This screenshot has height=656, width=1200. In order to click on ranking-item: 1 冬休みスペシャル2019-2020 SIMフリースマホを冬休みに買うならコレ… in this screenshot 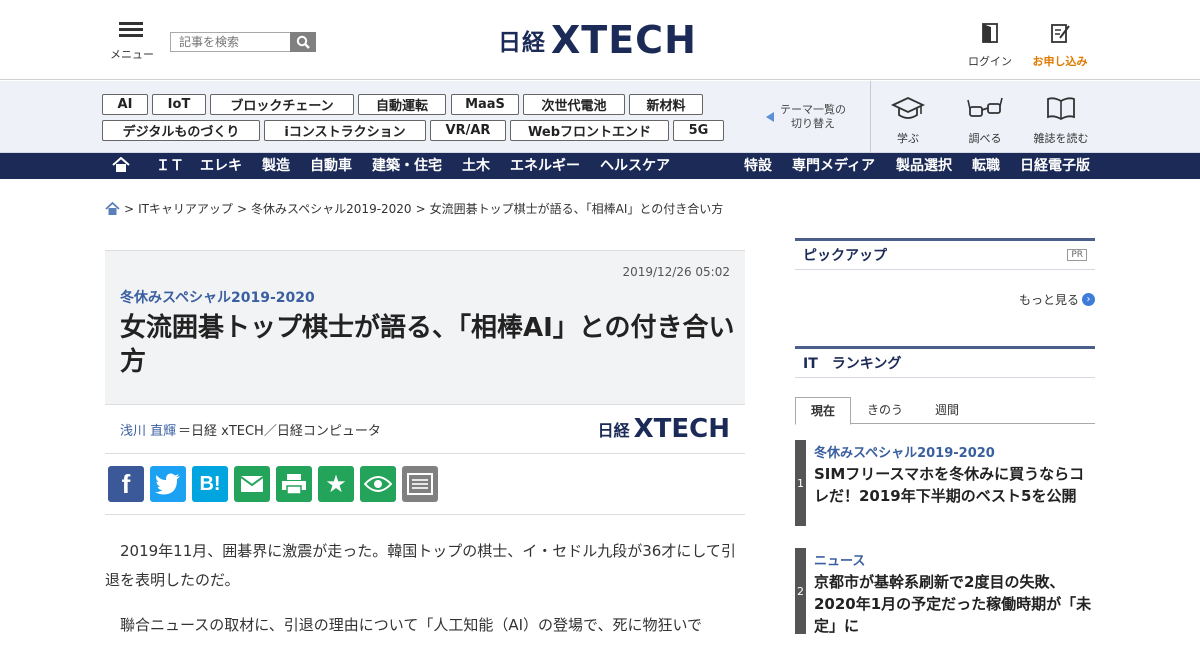, I will do `click(945, 483)`.